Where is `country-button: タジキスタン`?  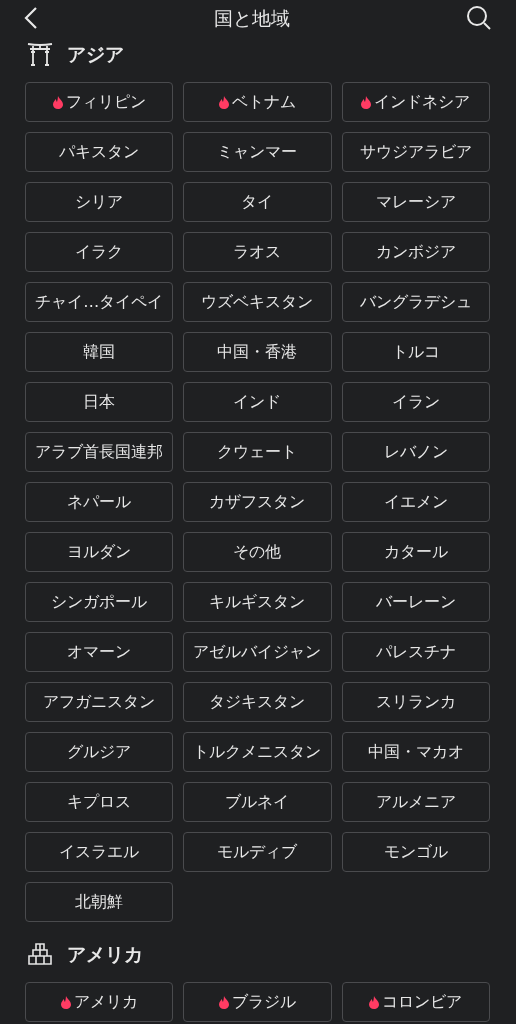
country-button: タジキスタン is located at coordinates (257, 702).